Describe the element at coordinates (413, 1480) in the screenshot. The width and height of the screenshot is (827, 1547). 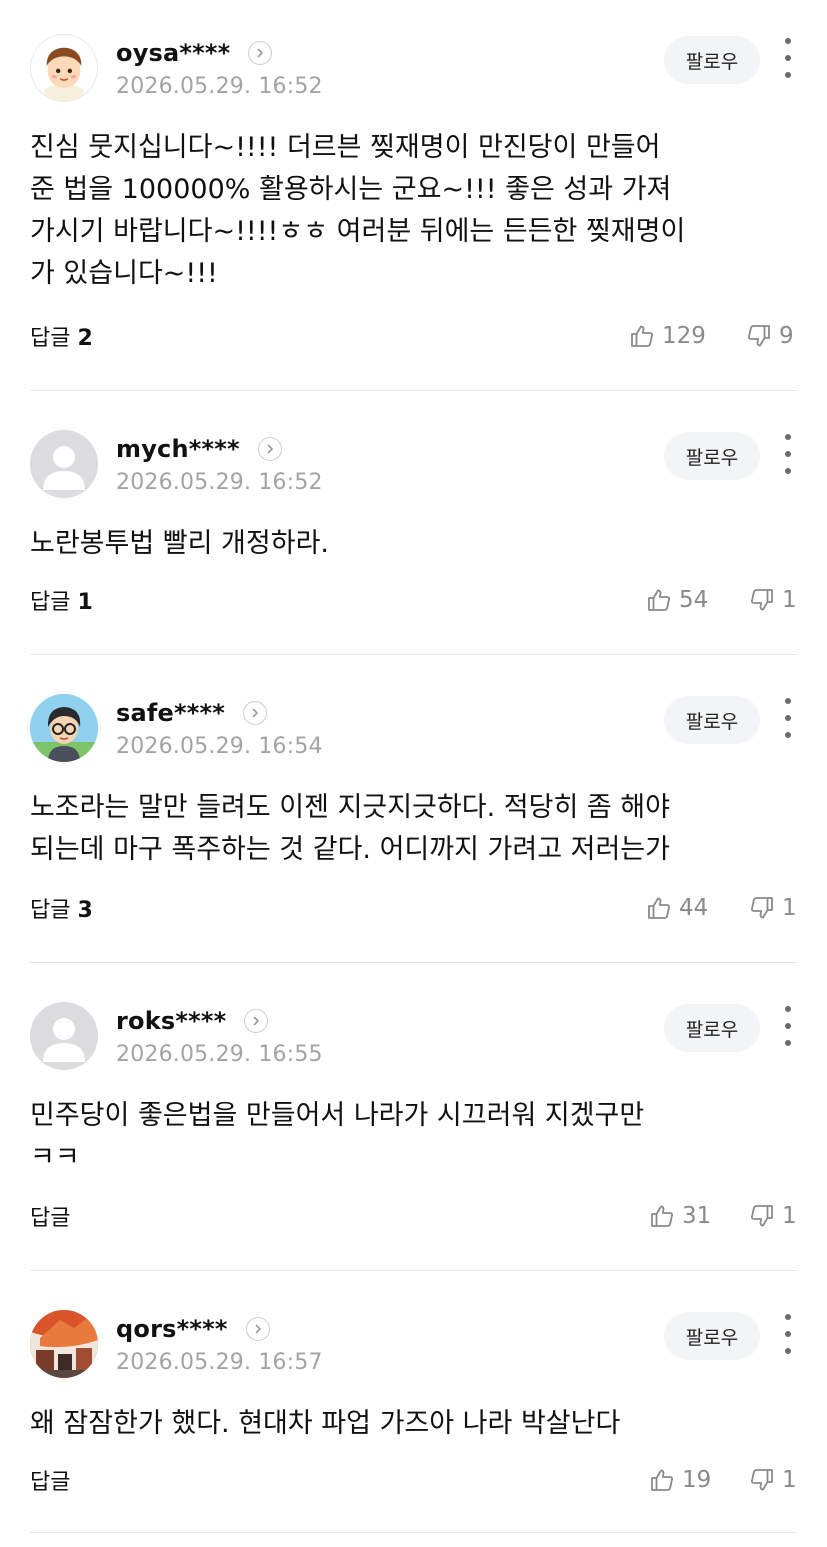
I see `comment-footer: 답글 19 1` at that location.